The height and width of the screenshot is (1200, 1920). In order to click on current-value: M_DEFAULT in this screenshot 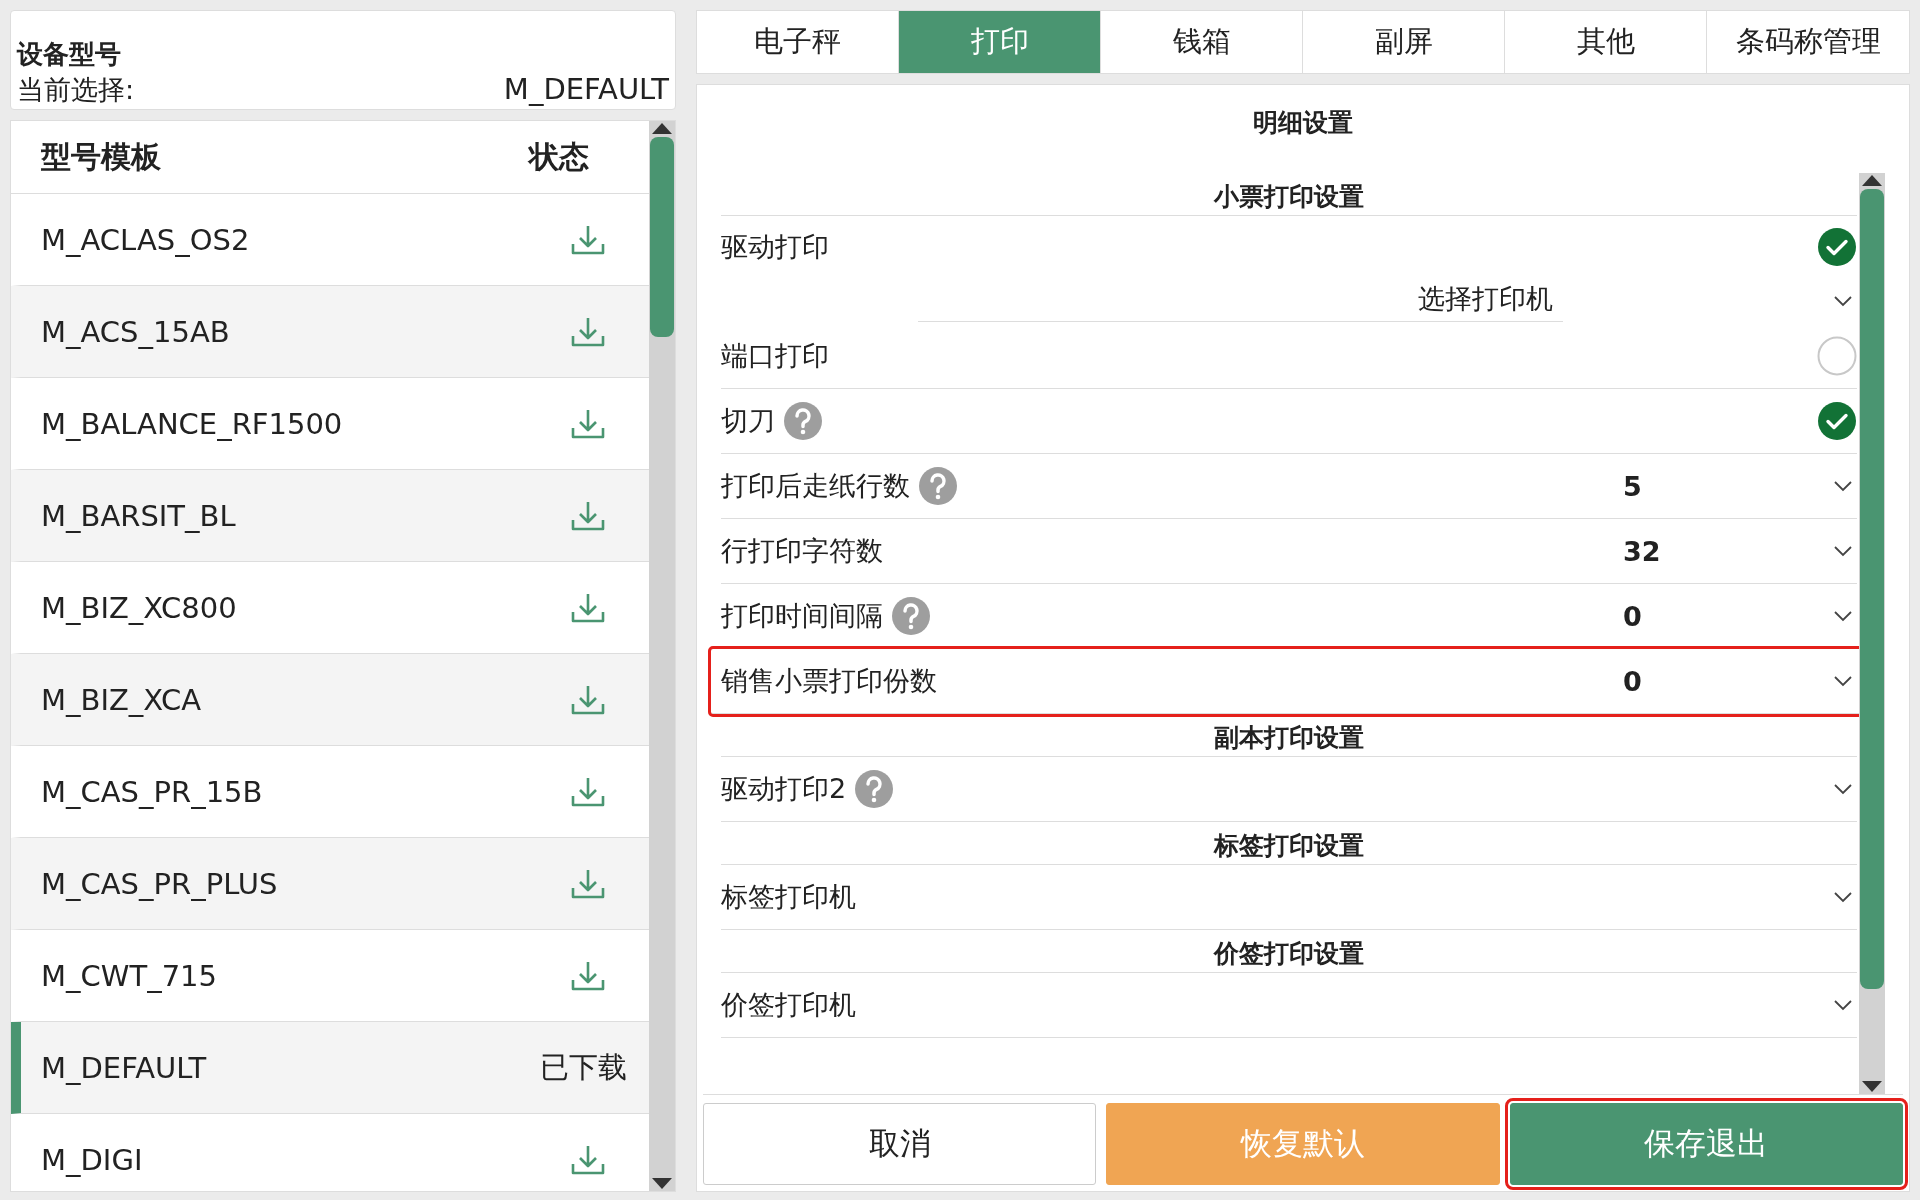, I will do `click(586, 89)`.